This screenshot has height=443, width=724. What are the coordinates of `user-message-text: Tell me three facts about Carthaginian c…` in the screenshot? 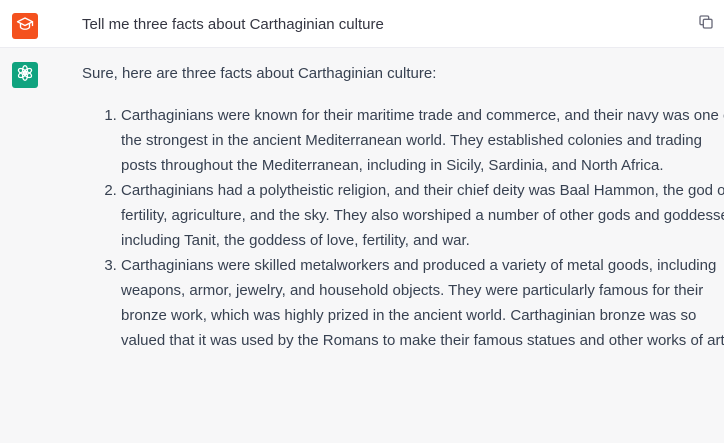 It's located at (233, 24).